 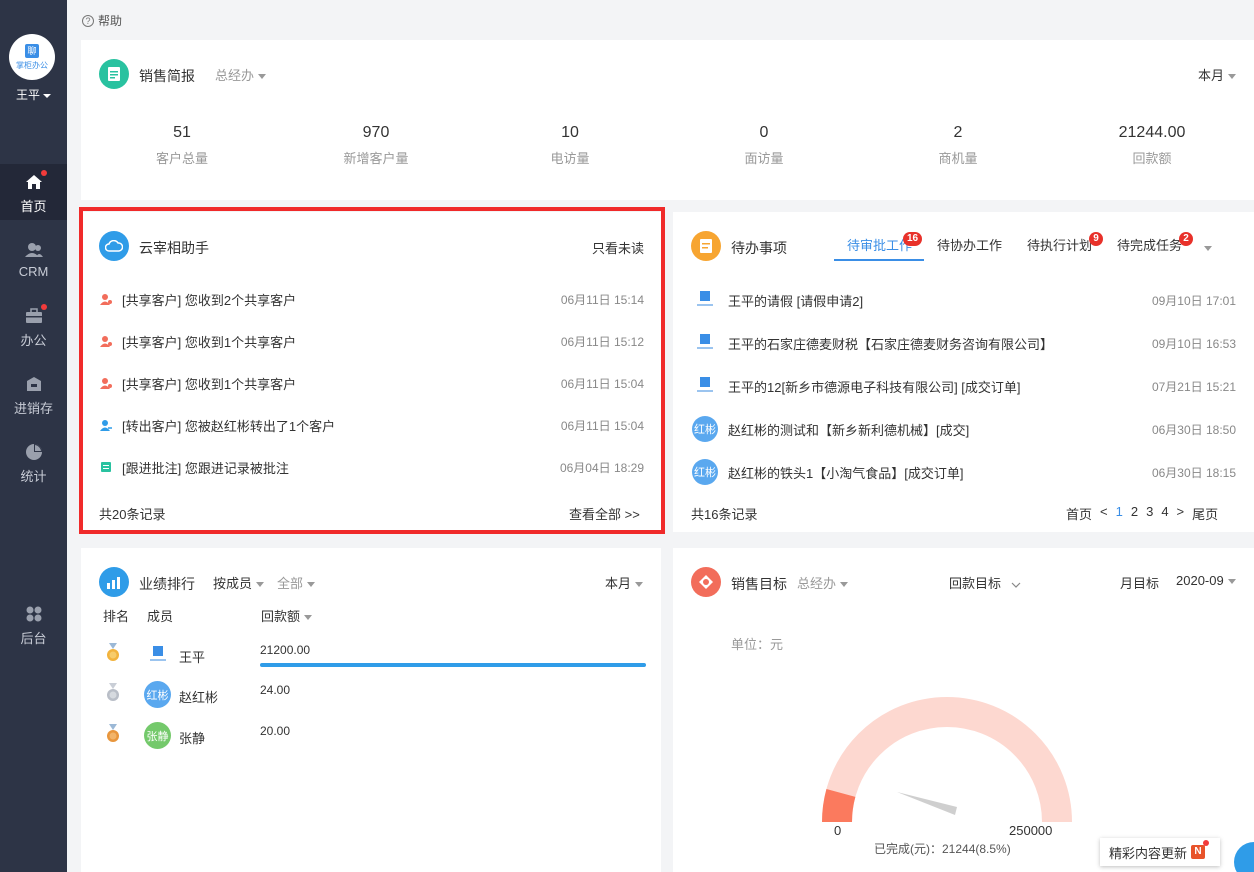 I want to click on sidebar-item-admin: 后台, so click(x=33, y=625).